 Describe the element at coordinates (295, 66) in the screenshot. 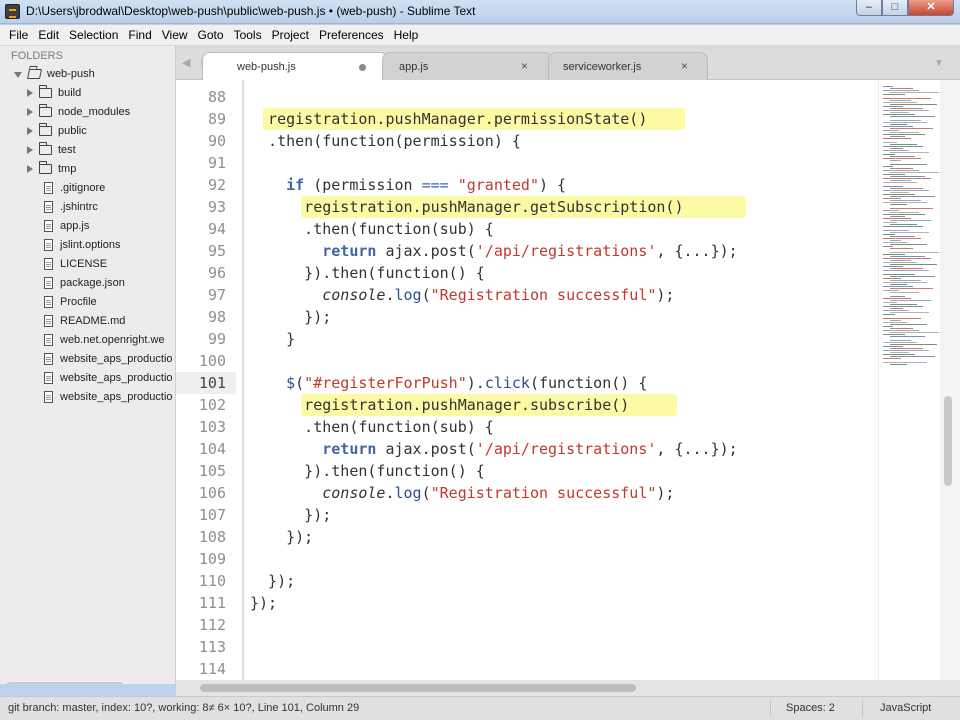

I see `tab-web-push-js: web-push.js` at that location.